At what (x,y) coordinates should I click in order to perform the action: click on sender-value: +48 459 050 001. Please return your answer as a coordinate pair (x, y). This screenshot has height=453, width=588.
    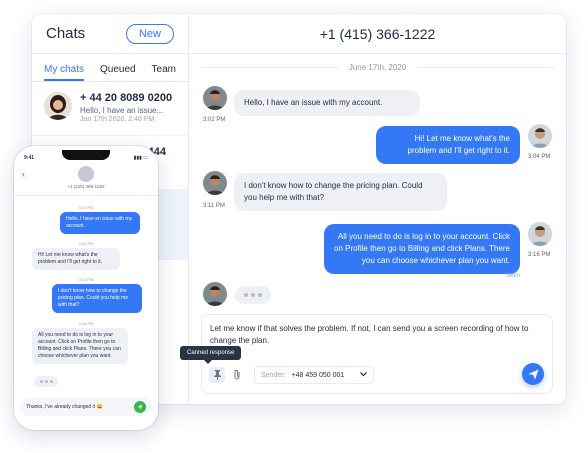
    Looking at the image, I should click on (318, 375).